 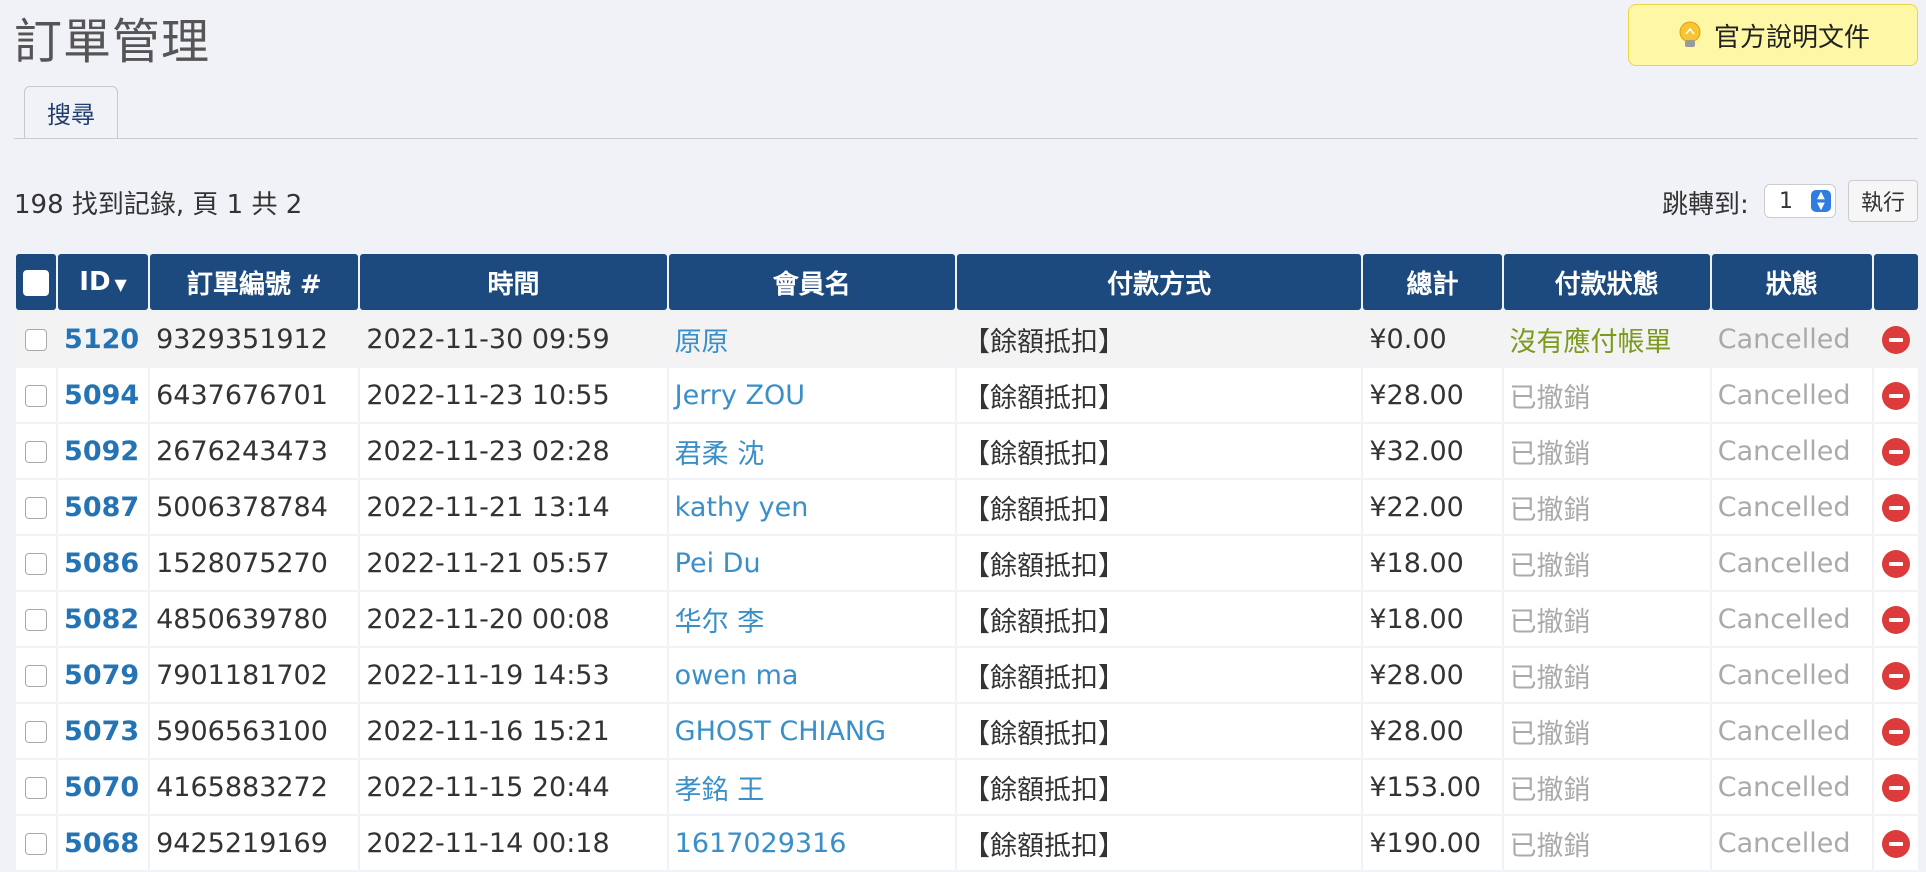 I want to click on chevron-updown-icon: ▲ ▼, so click(x=1821, y=201).